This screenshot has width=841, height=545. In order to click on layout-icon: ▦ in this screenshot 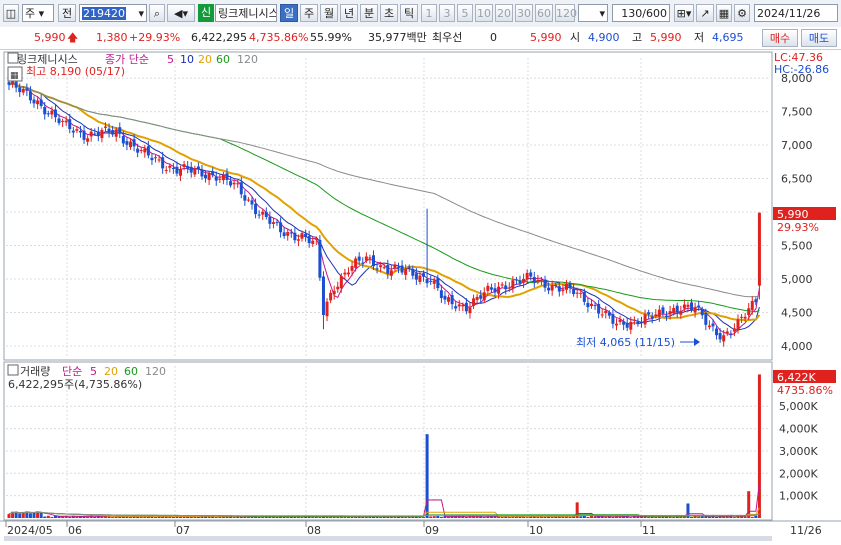, I will do `click(724, 13)`.